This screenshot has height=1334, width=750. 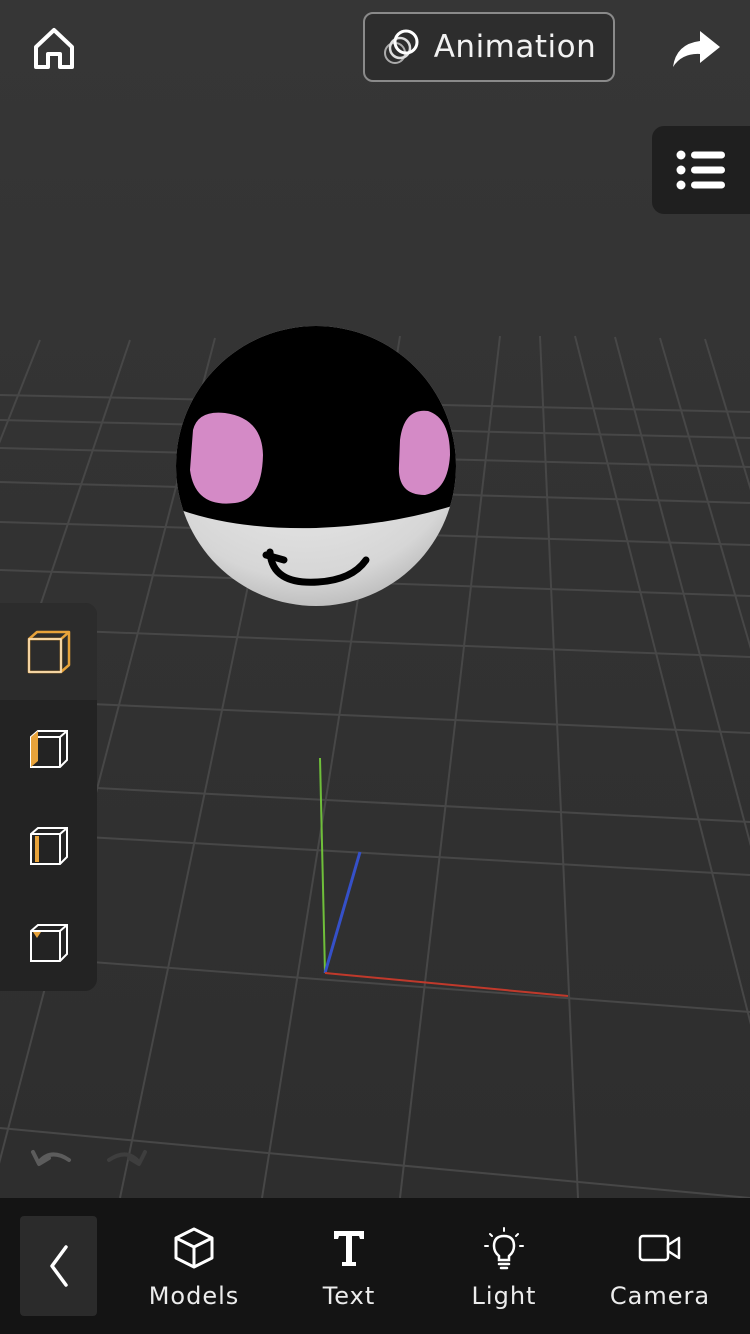 What do you see at coordinates (349, 1269) in the screenshot?
I see `text-tool-button: Text` at bounding box center [349, 1269].